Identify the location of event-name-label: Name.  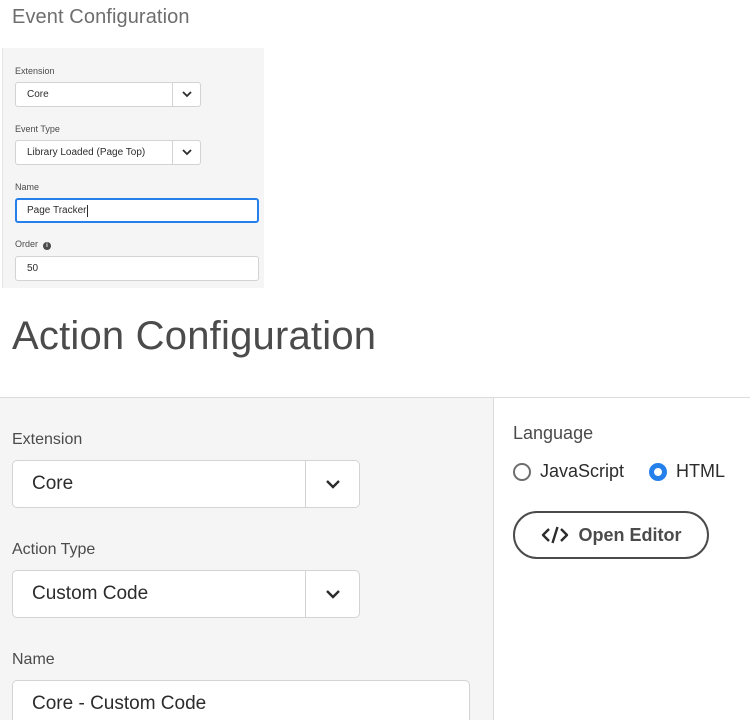
(27, 187).